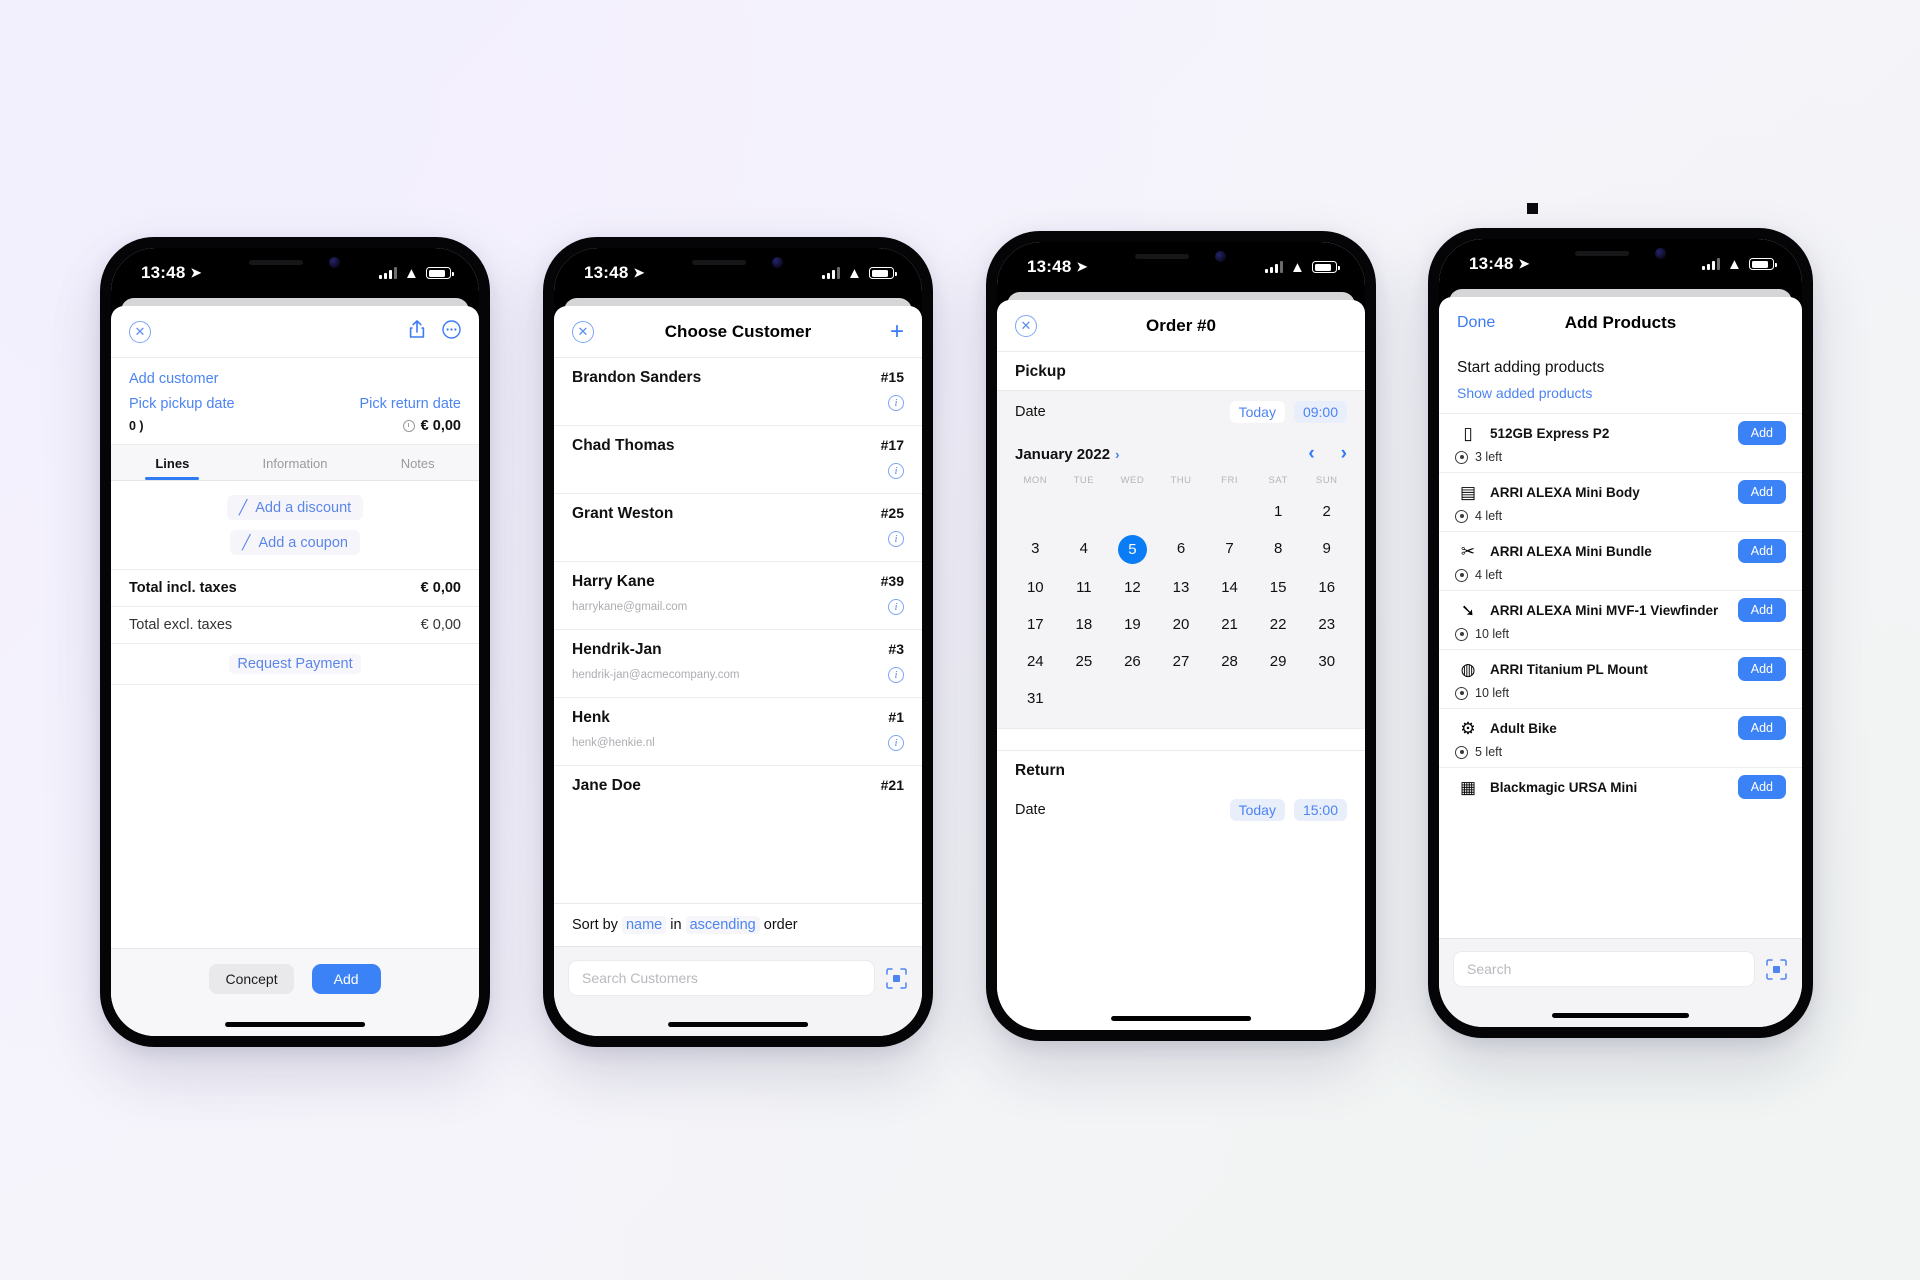 The width and height of the screenshot is (1920, 1280). What do you see at coordinates (417, 462) in the screenshot?
I see `tab-notes: Notes` at bounding box center [417, 462].